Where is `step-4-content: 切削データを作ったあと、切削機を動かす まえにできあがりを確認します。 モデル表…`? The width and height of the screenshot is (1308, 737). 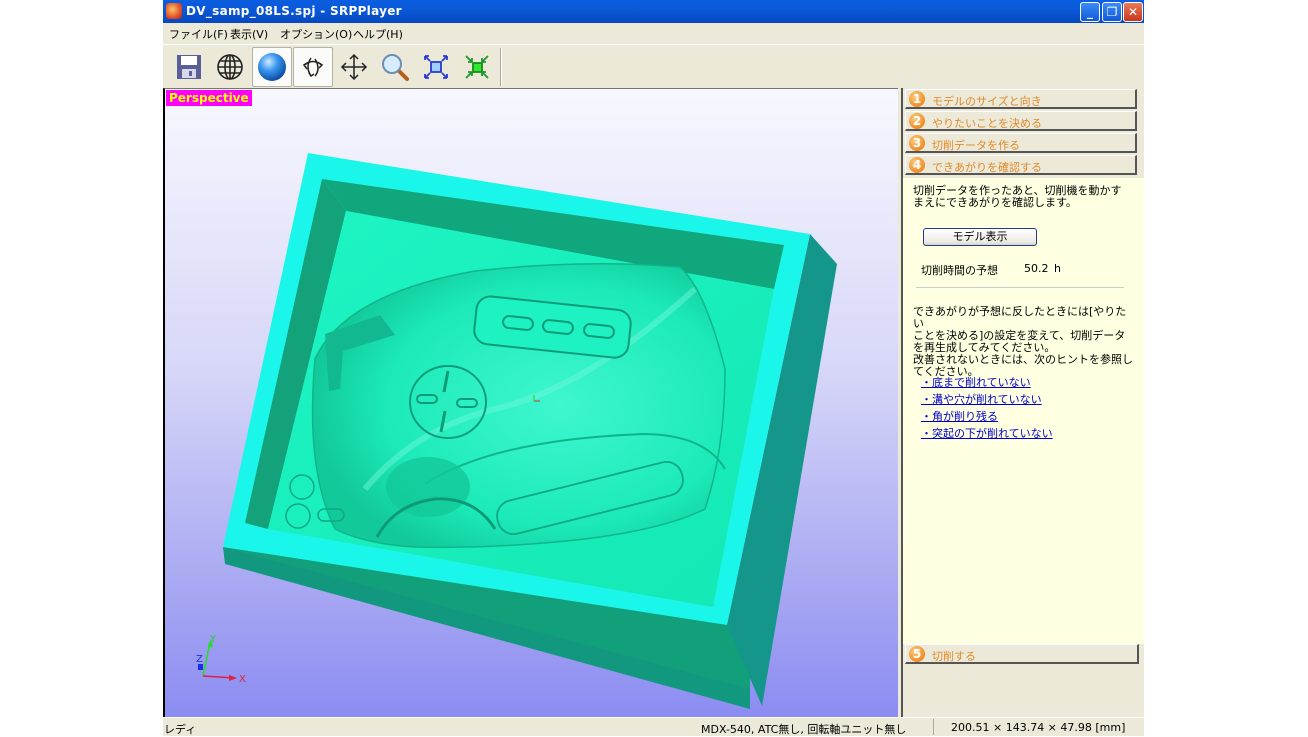
step-4-content: 切削データを作ったあと、切削機を動かす まえにできあがりを確認します。 モデル表… is located at coordinates (1023, 411).